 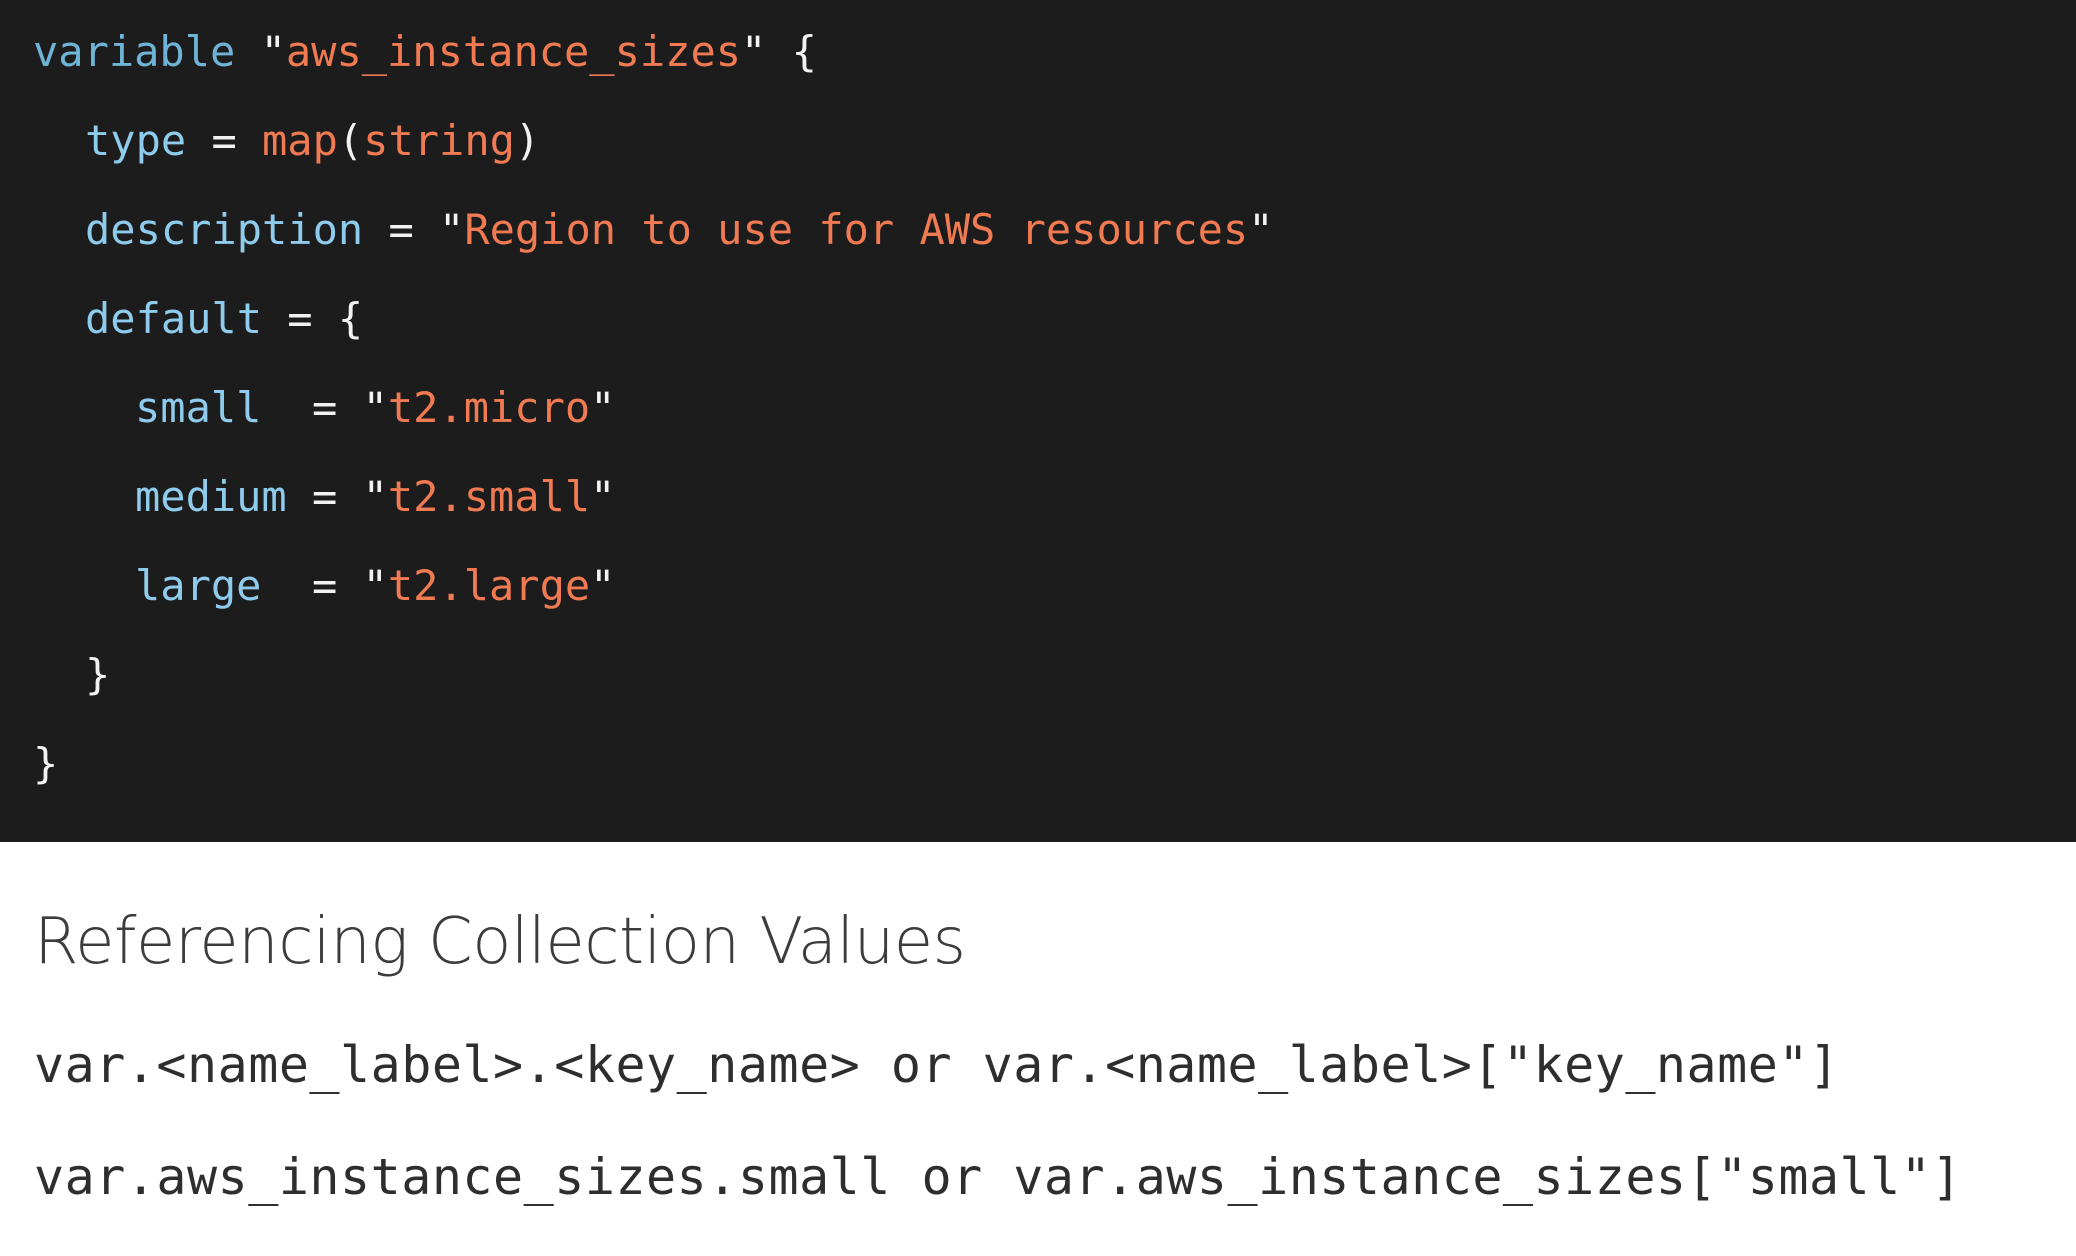 I want to click on map-value-large: t2.large, so click(x=489, y=585).